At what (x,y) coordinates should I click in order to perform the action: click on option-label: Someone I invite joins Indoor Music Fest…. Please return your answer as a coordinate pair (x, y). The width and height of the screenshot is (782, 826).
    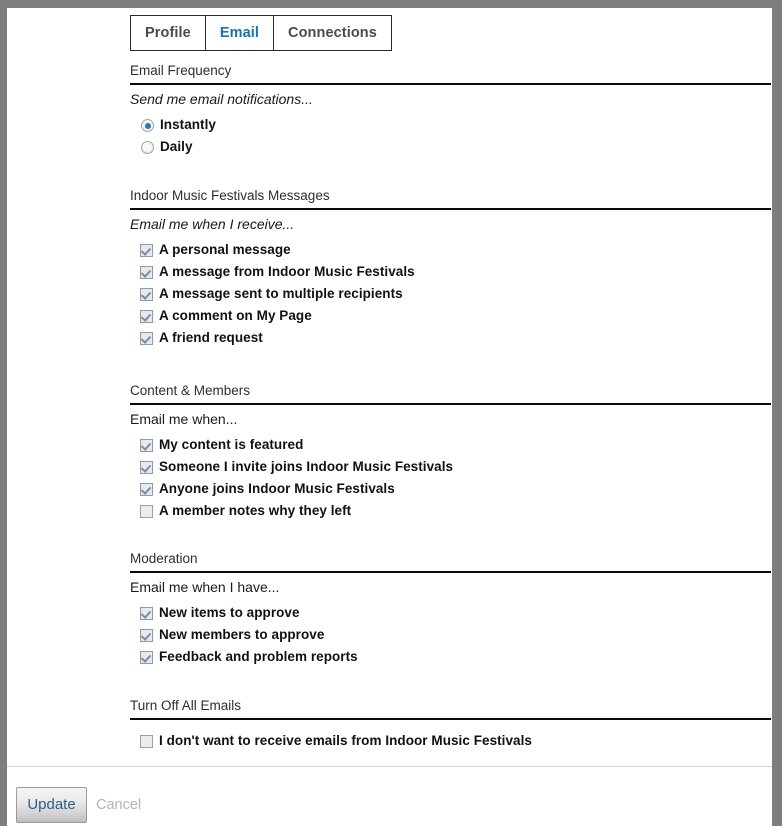
    Looking at the image, I should click on (306, 466).